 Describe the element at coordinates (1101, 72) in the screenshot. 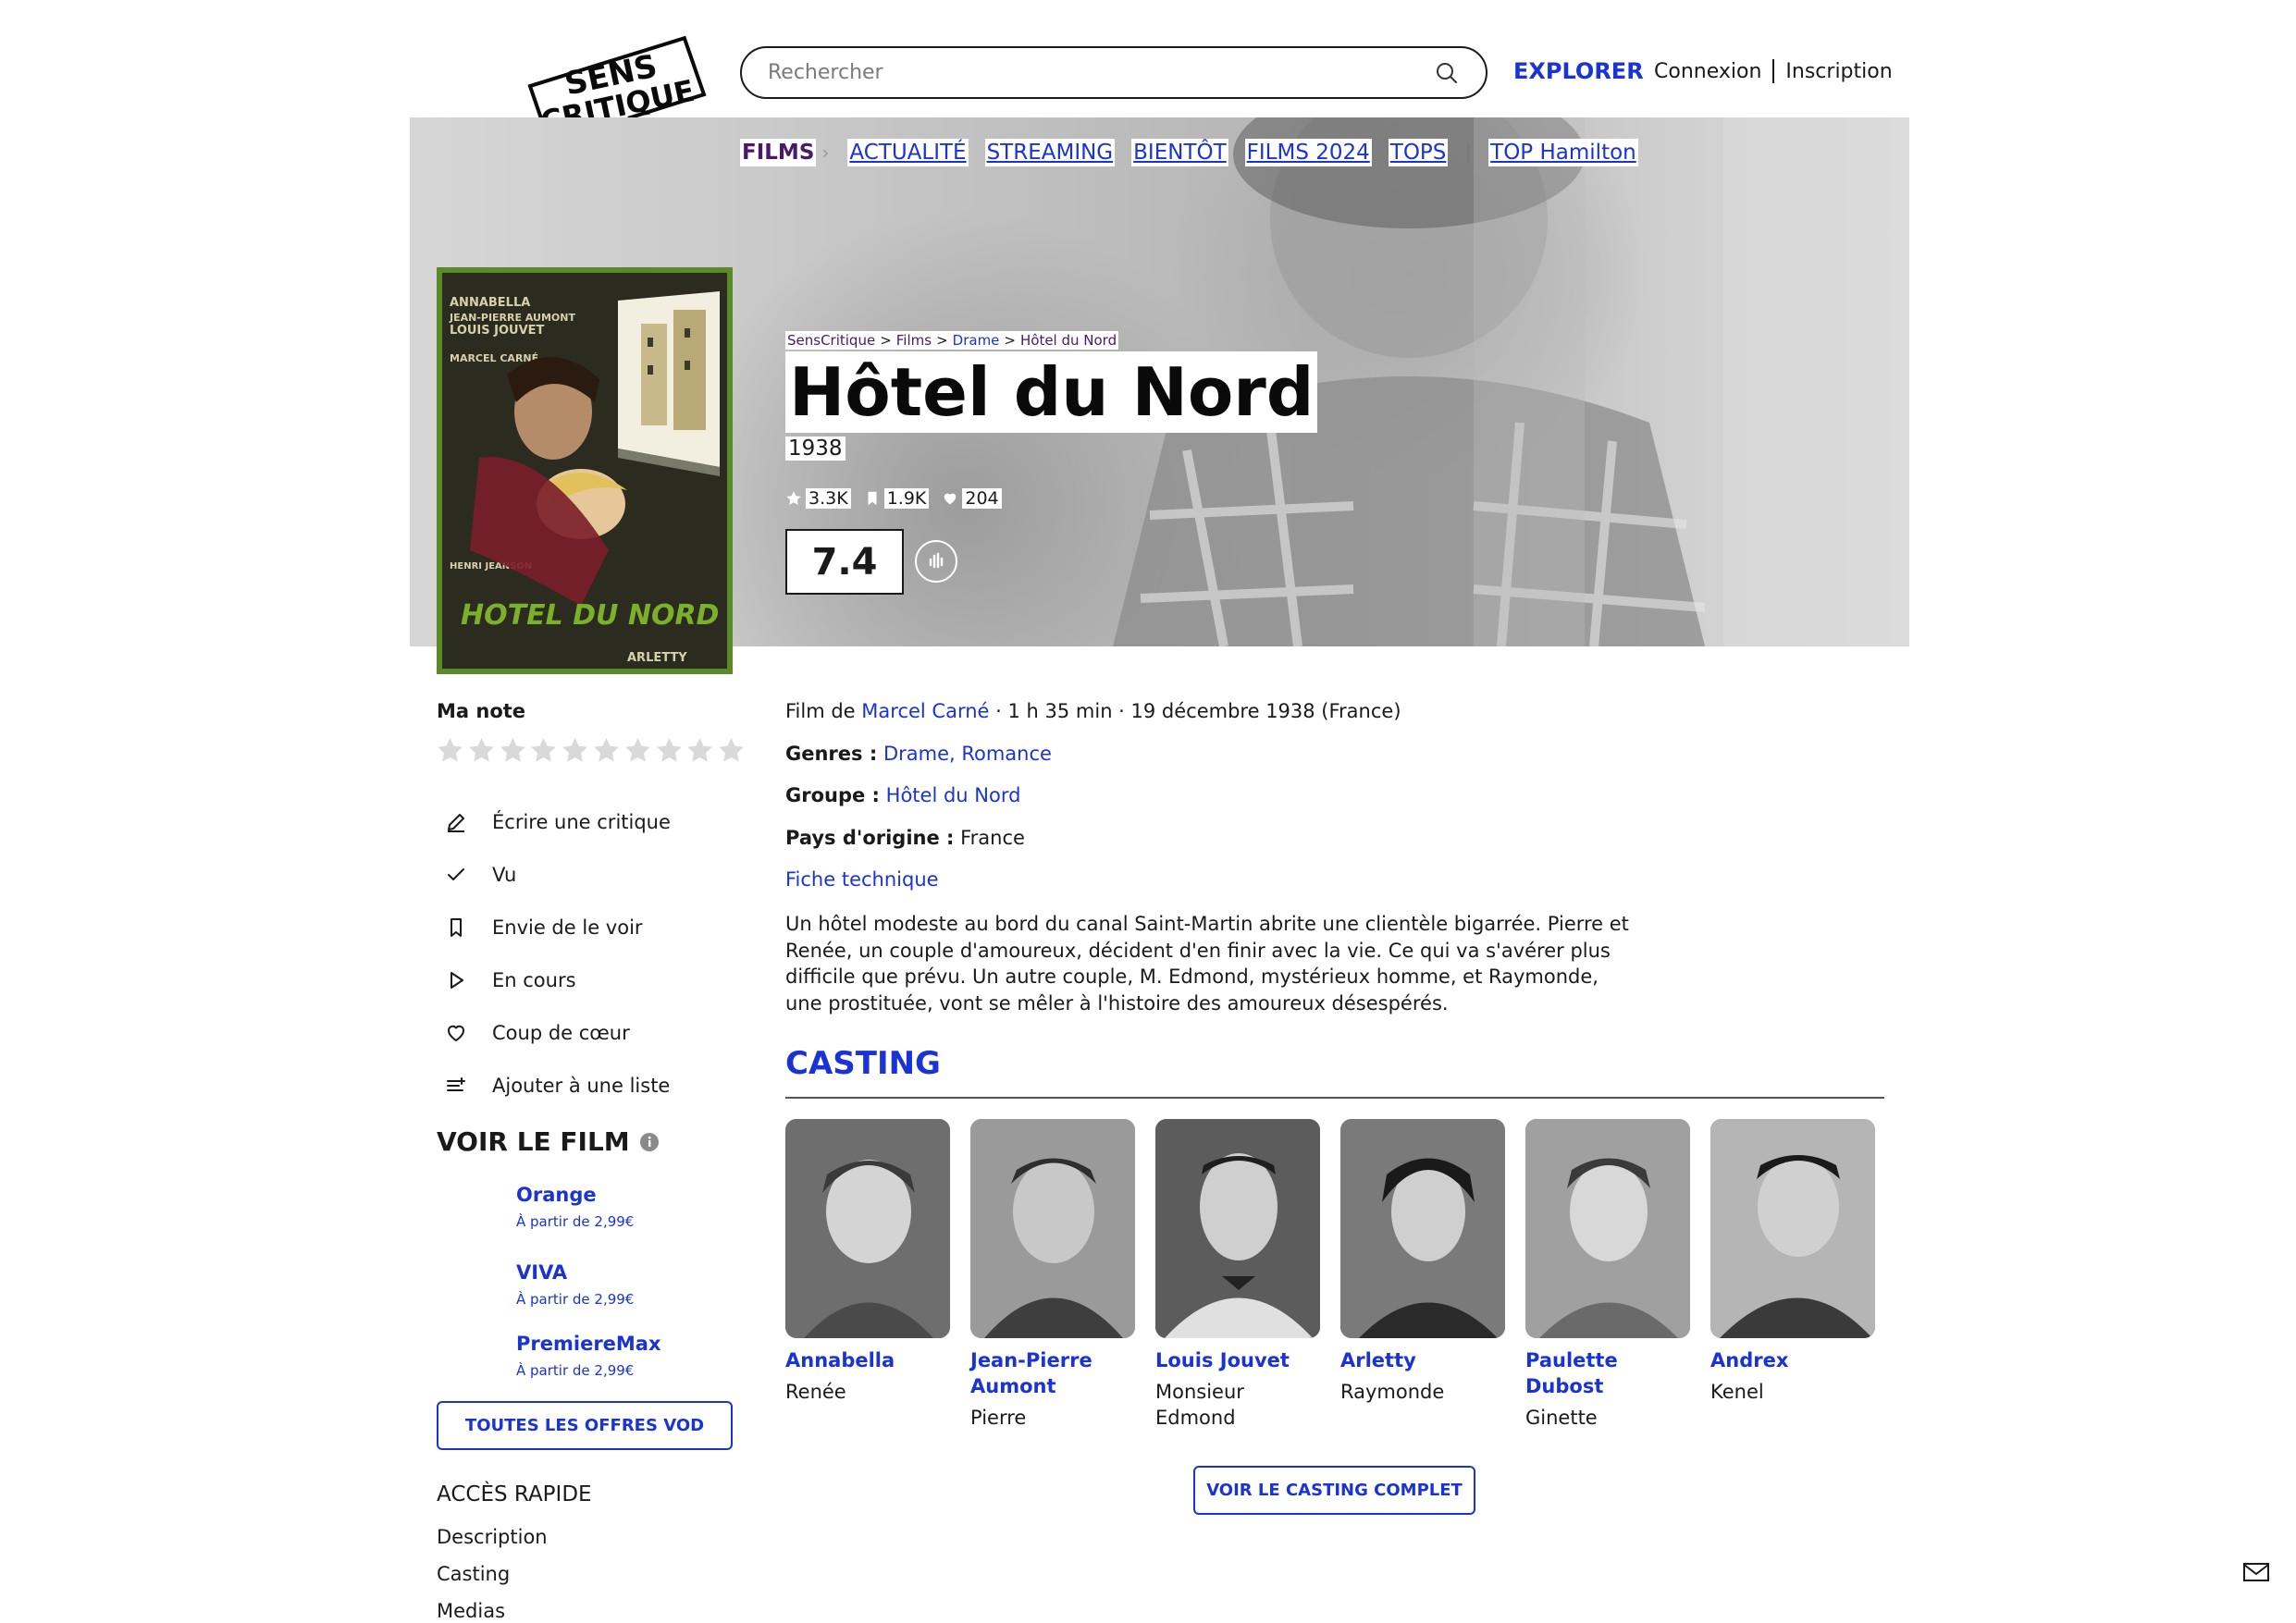

I see `search-input` at that location.